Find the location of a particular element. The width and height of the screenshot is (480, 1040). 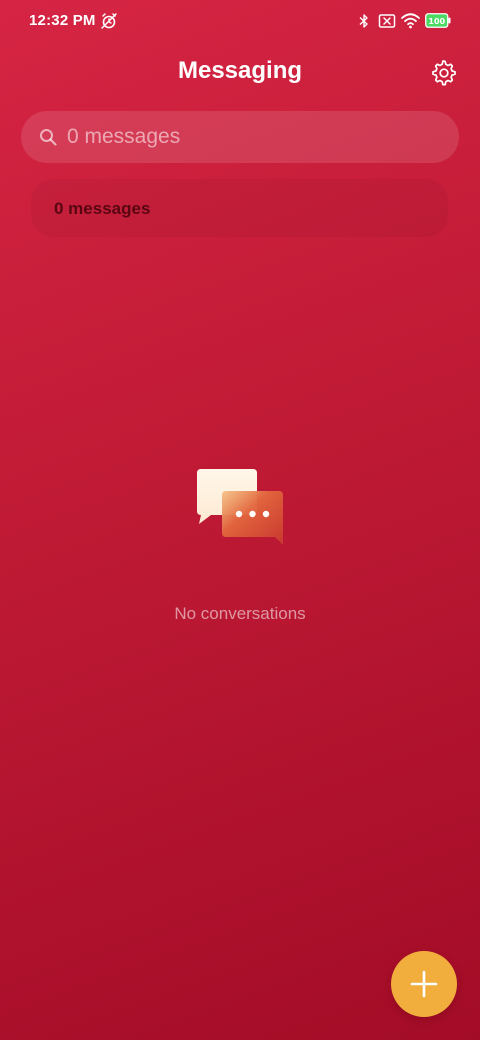

status-bar: 12:32 PM 100 is located at coordinates (240, 22).